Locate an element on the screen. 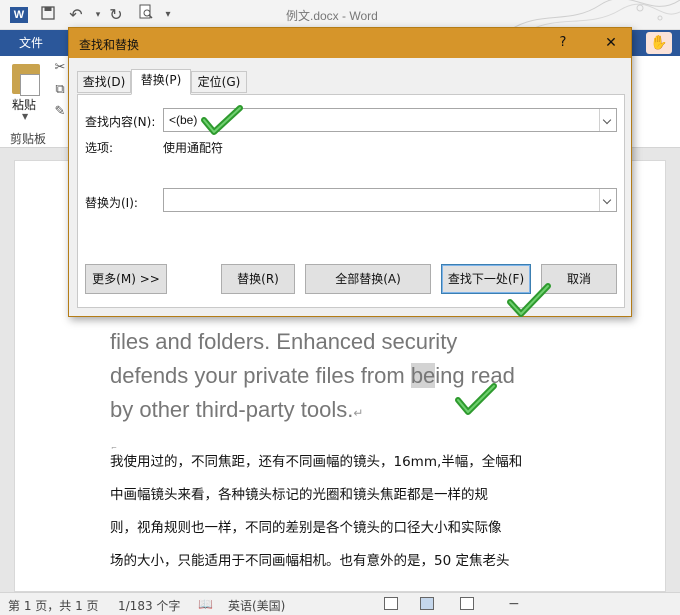 The height and width of the screenshot is (615, 680). replace-with-label: 替换为(I): is located at coordinates (111, 203).